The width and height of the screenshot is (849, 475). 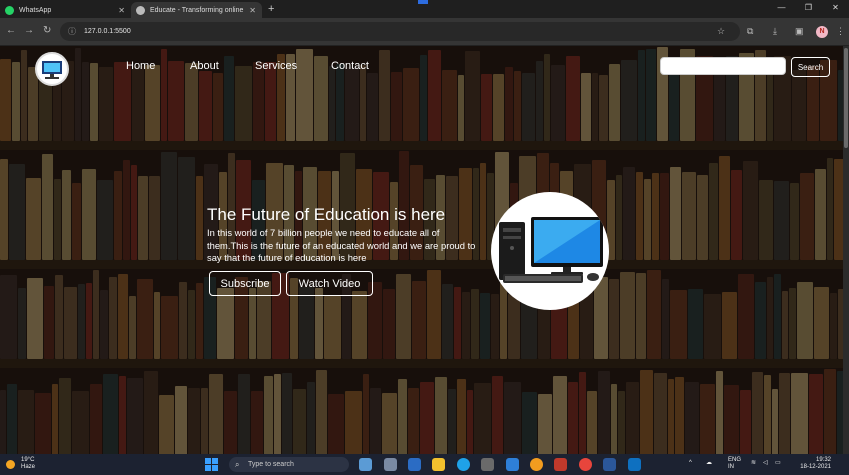 I want to click on nav-contact: Contact, so click(x=350, y=66).